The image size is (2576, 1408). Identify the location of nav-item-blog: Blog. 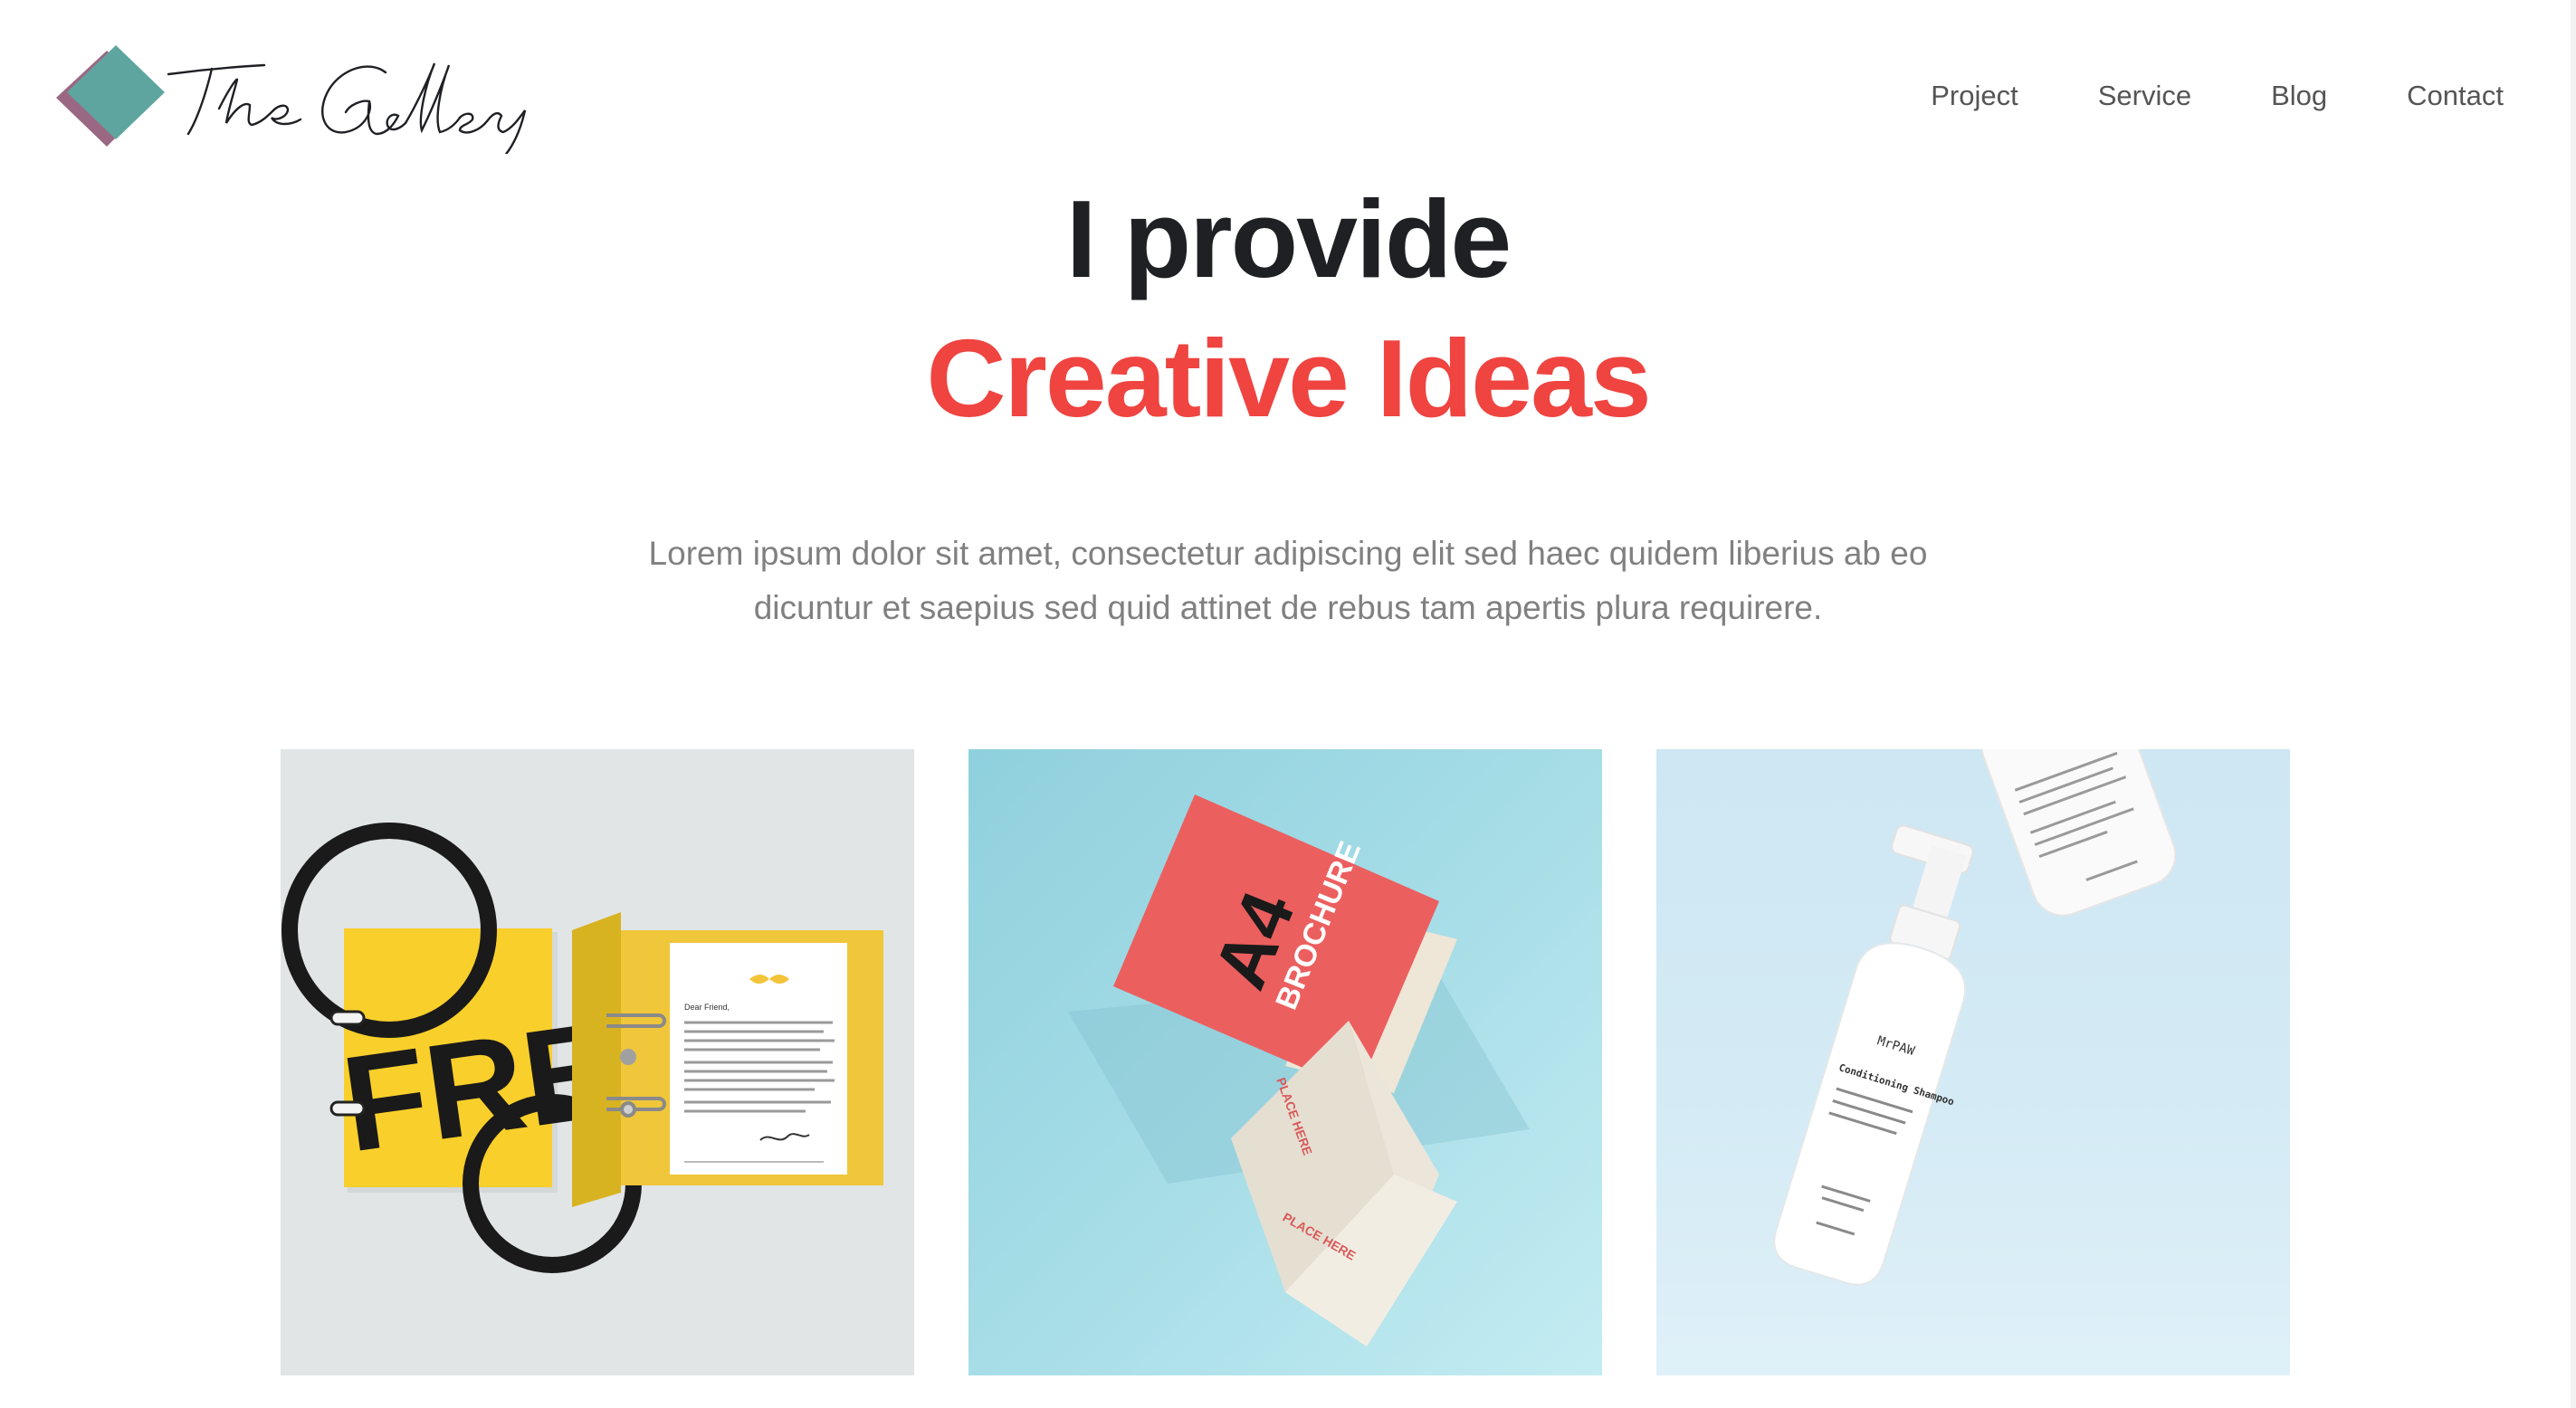
(2299, 96).